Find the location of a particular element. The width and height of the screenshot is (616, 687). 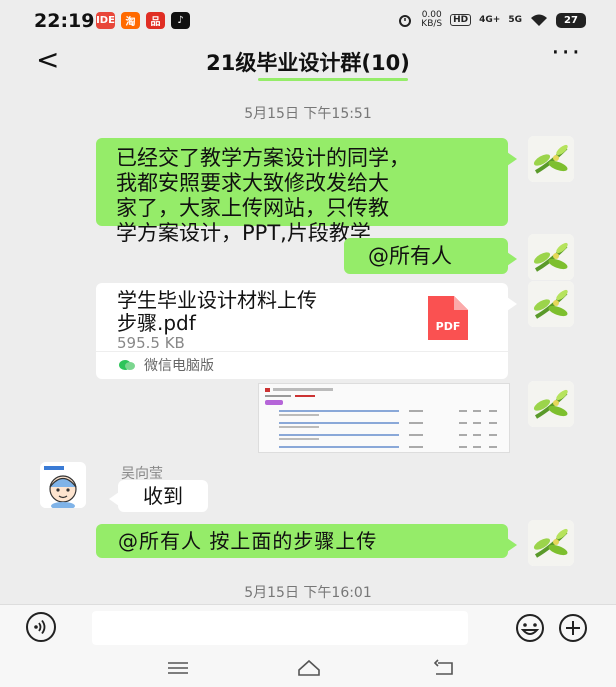

pinduoduo-icon: 品 is located at coordinates (155, 20).